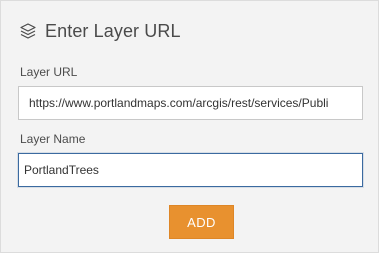 The width and height of the screenshot is (379, 253). I want to click on layer-url-label: Layer URL, so click(49, 72).